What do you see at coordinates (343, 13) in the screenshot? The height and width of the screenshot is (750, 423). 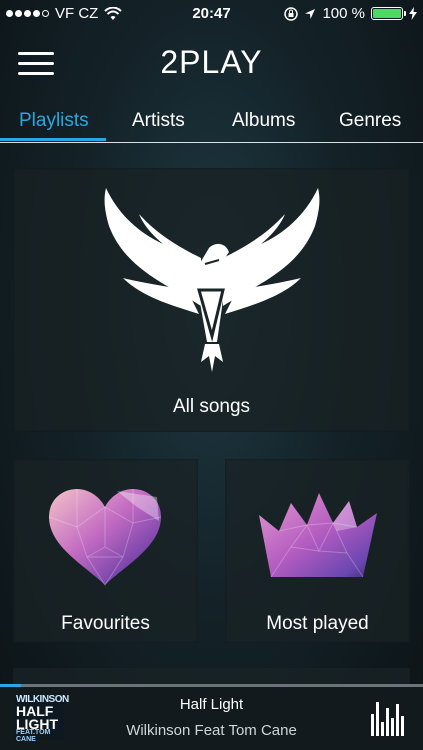 I see `battery-label: 100 %` at bounding box center [343, 13].